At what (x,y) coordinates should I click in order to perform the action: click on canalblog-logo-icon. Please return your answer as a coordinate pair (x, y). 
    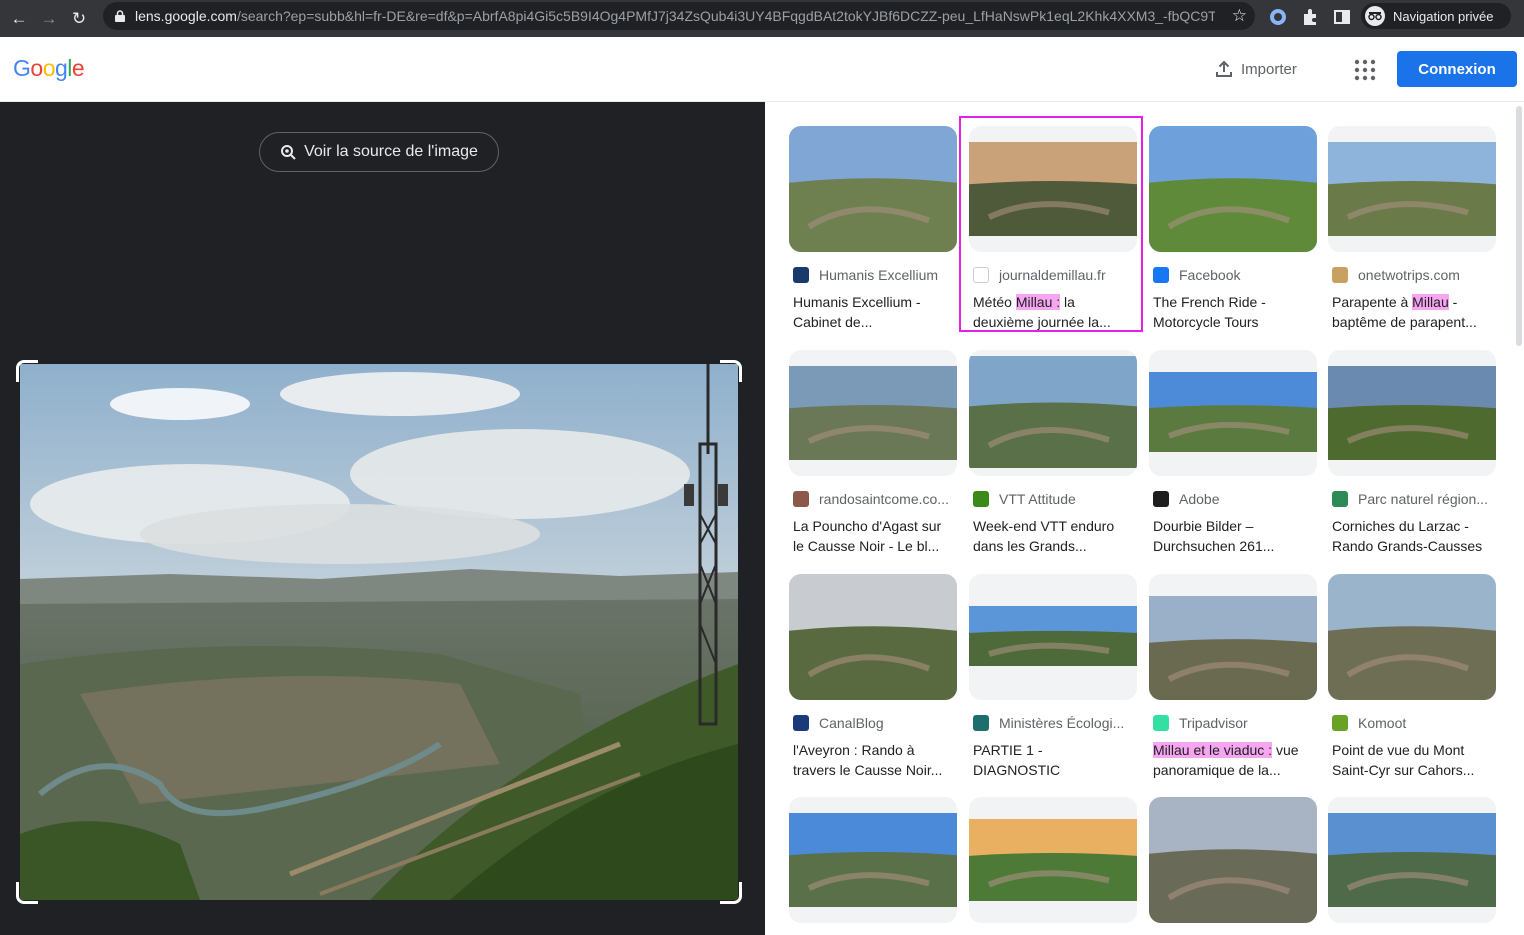
    Looking at the image, I should click on (801, 723).